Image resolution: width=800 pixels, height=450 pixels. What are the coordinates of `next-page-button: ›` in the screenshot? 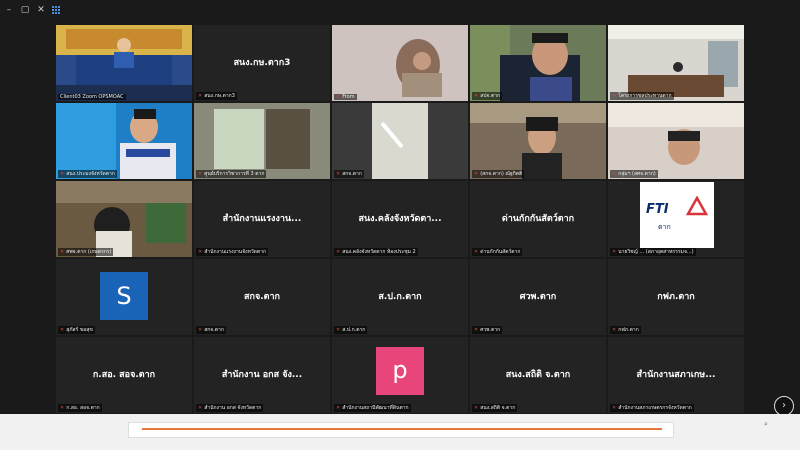 It's located at (784, 406).